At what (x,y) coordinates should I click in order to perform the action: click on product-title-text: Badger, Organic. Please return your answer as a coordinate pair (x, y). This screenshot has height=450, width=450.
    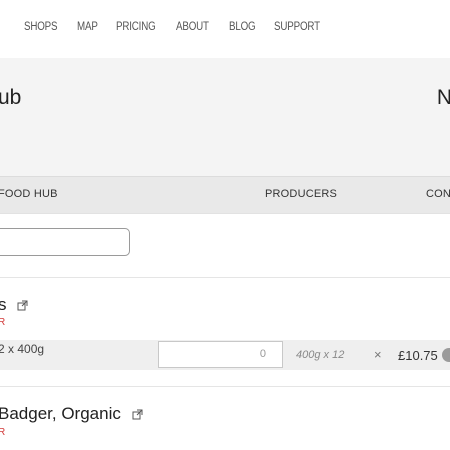
    Looking at the image, I should click on (60, 413).